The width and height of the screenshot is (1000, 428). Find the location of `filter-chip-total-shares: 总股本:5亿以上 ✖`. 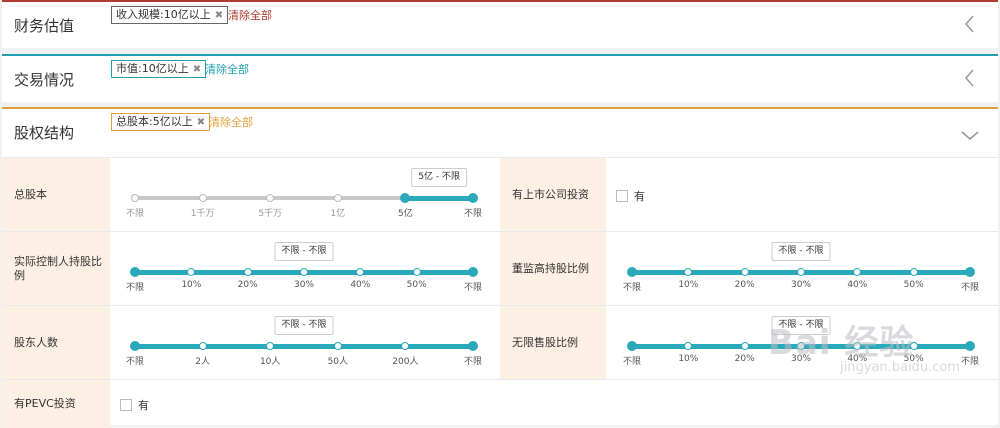

filter-chip-total-shares: 总股本:5亿以上 ✖ is located at coordinates (161, 122).